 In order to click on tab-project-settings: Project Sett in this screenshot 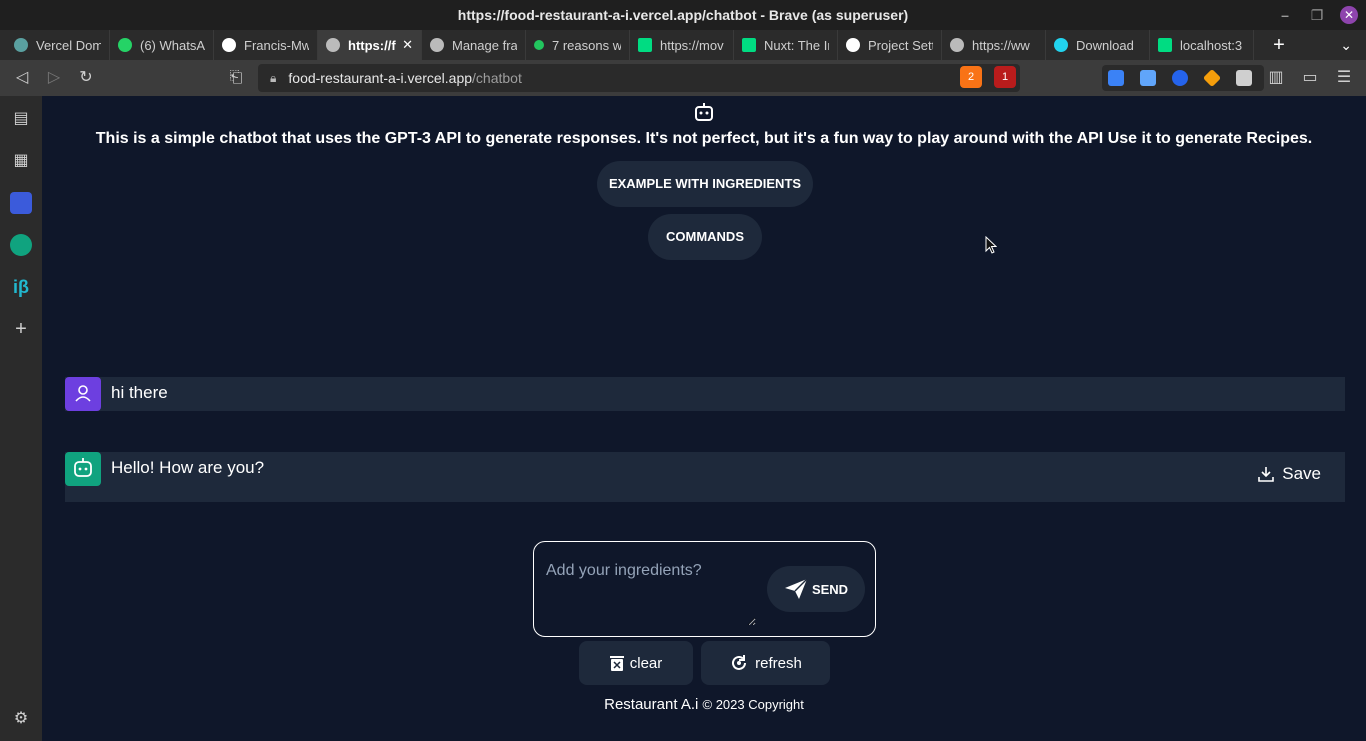, I will do `click(890, 45)`.